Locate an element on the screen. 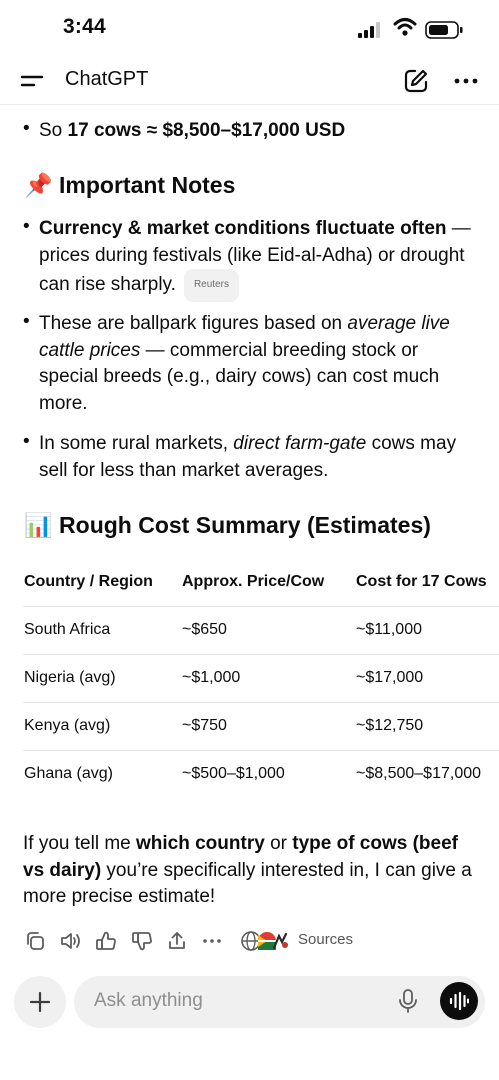  italic-text: direct farm-gate is located at coordinates (300, 443).